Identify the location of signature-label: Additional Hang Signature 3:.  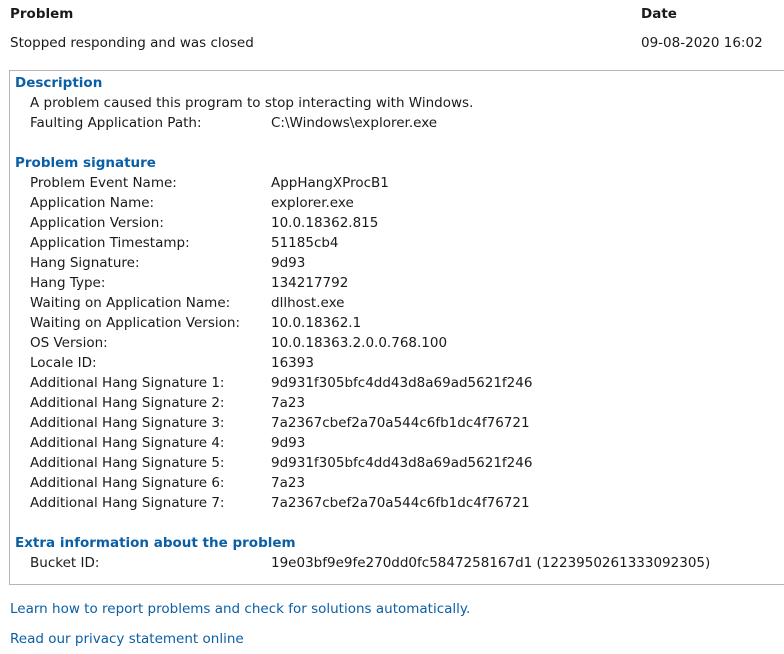
(127, 423).